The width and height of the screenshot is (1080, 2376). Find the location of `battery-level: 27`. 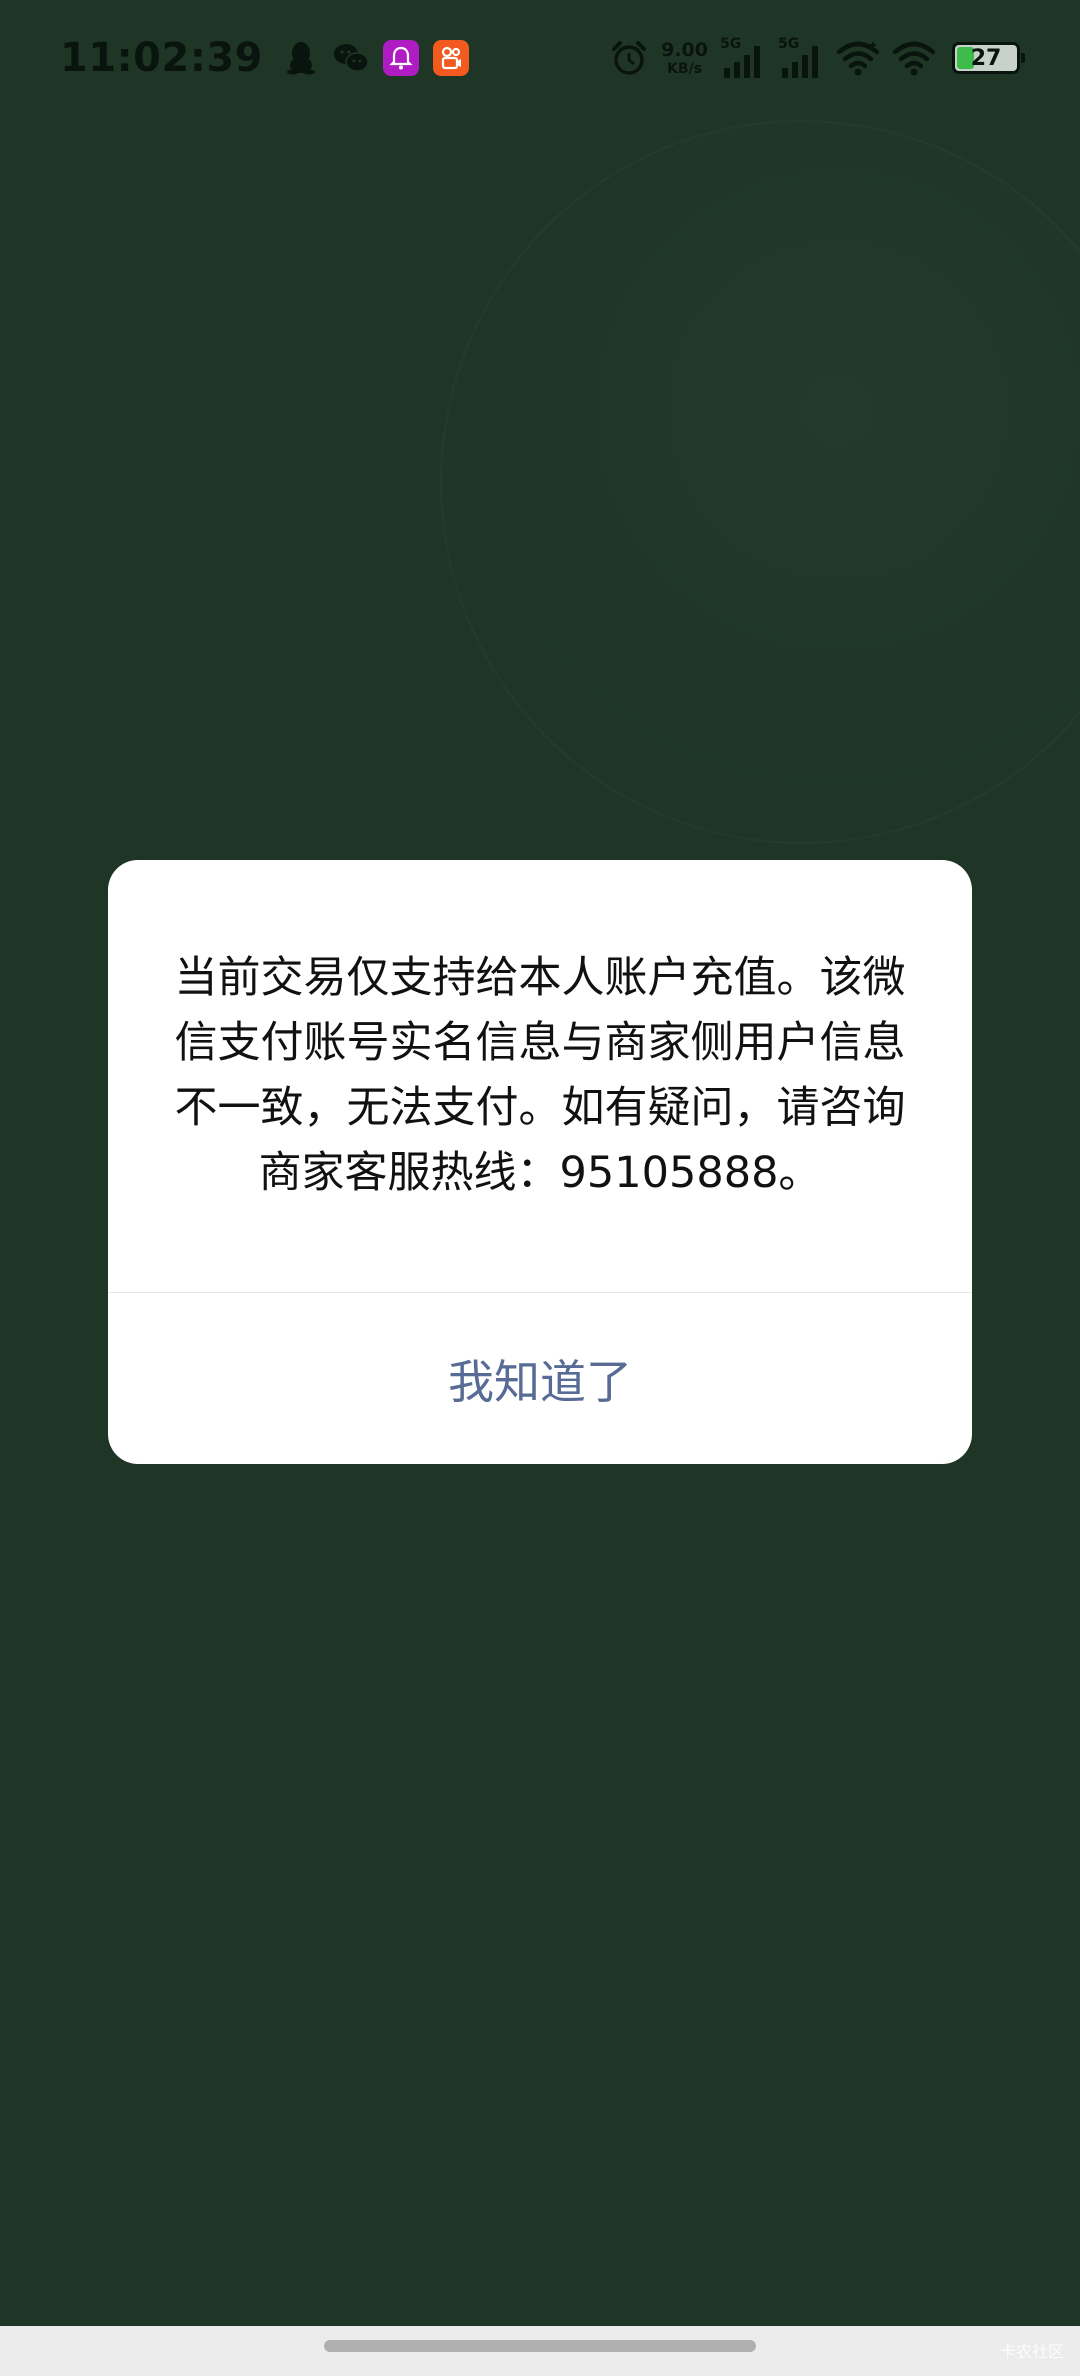

battery-level: 27 is located at coordinates (986, 58).